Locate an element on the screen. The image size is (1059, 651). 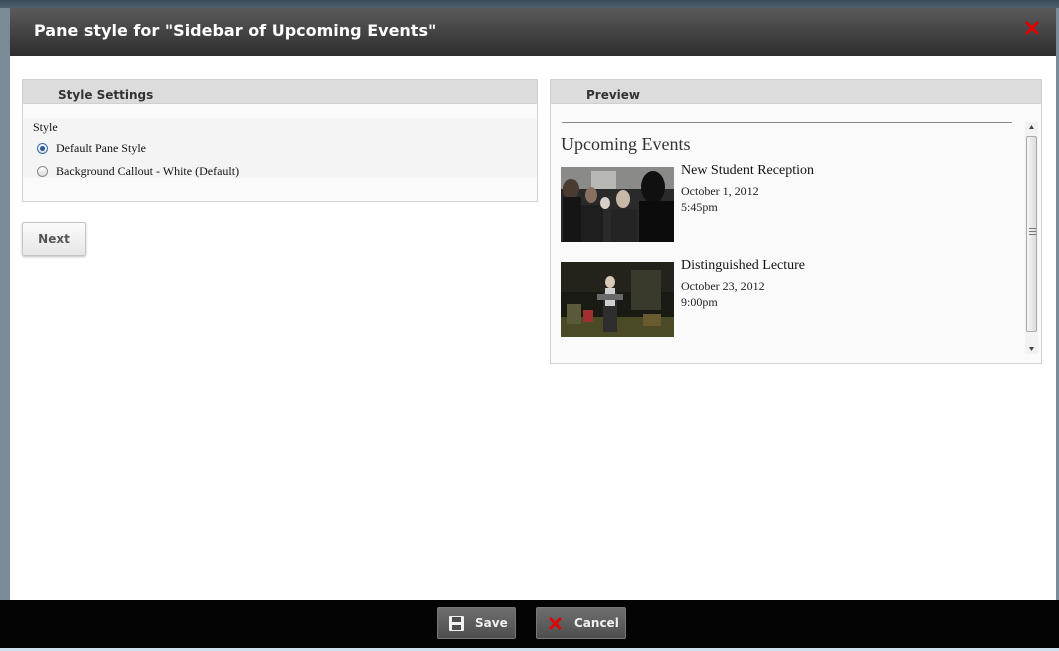
upcoming-events-heading: Upcoming Events is located at coordinates (626, 144).